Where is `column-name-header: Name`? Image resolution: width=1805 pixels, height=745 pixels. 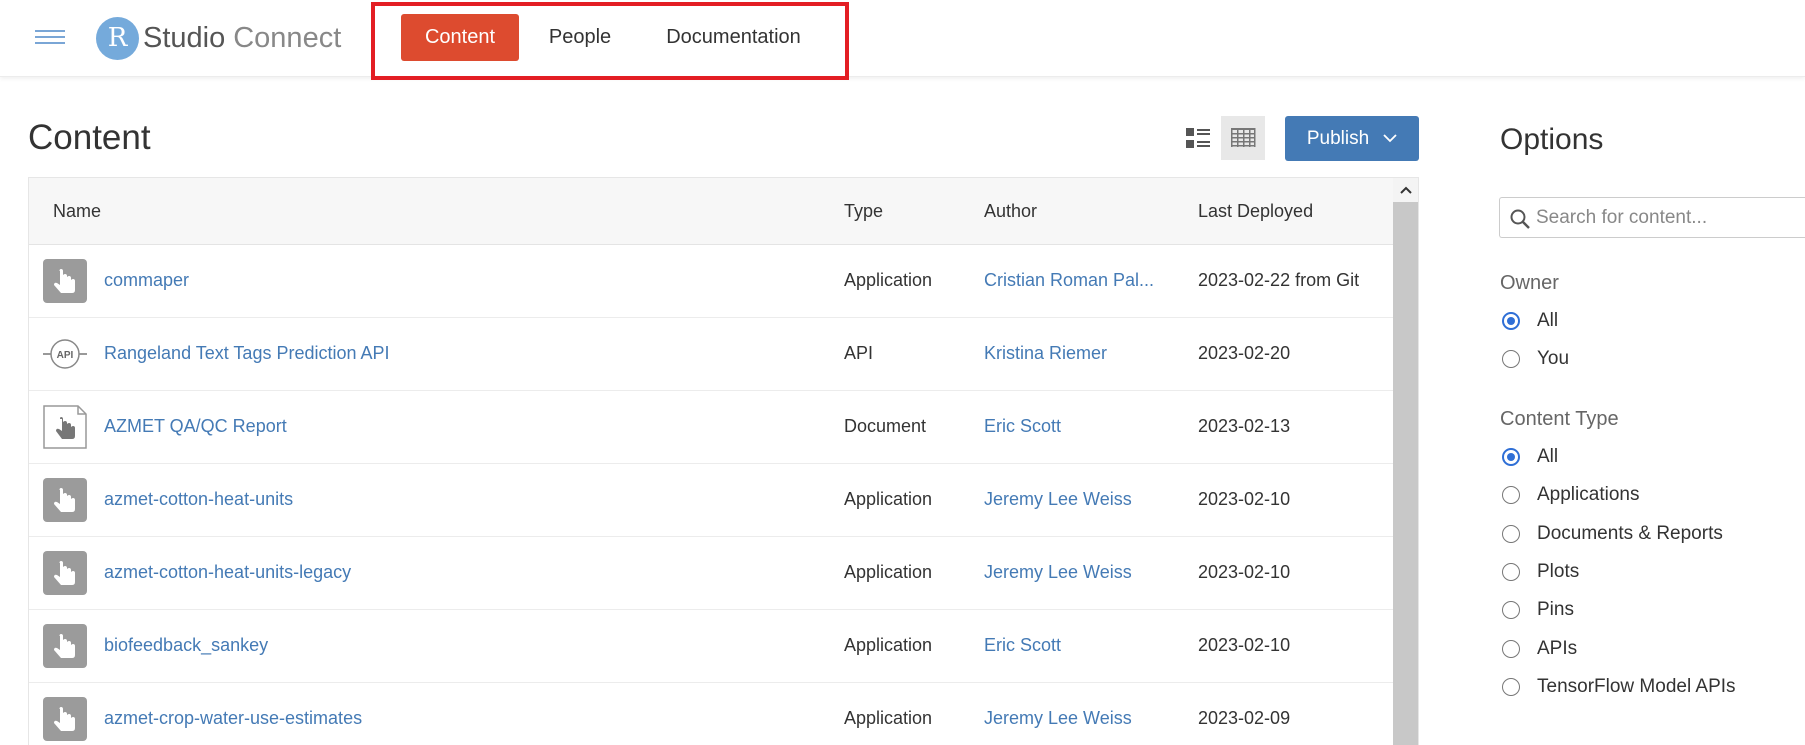 column-name-header: Name is located at coordinates (77, 211).